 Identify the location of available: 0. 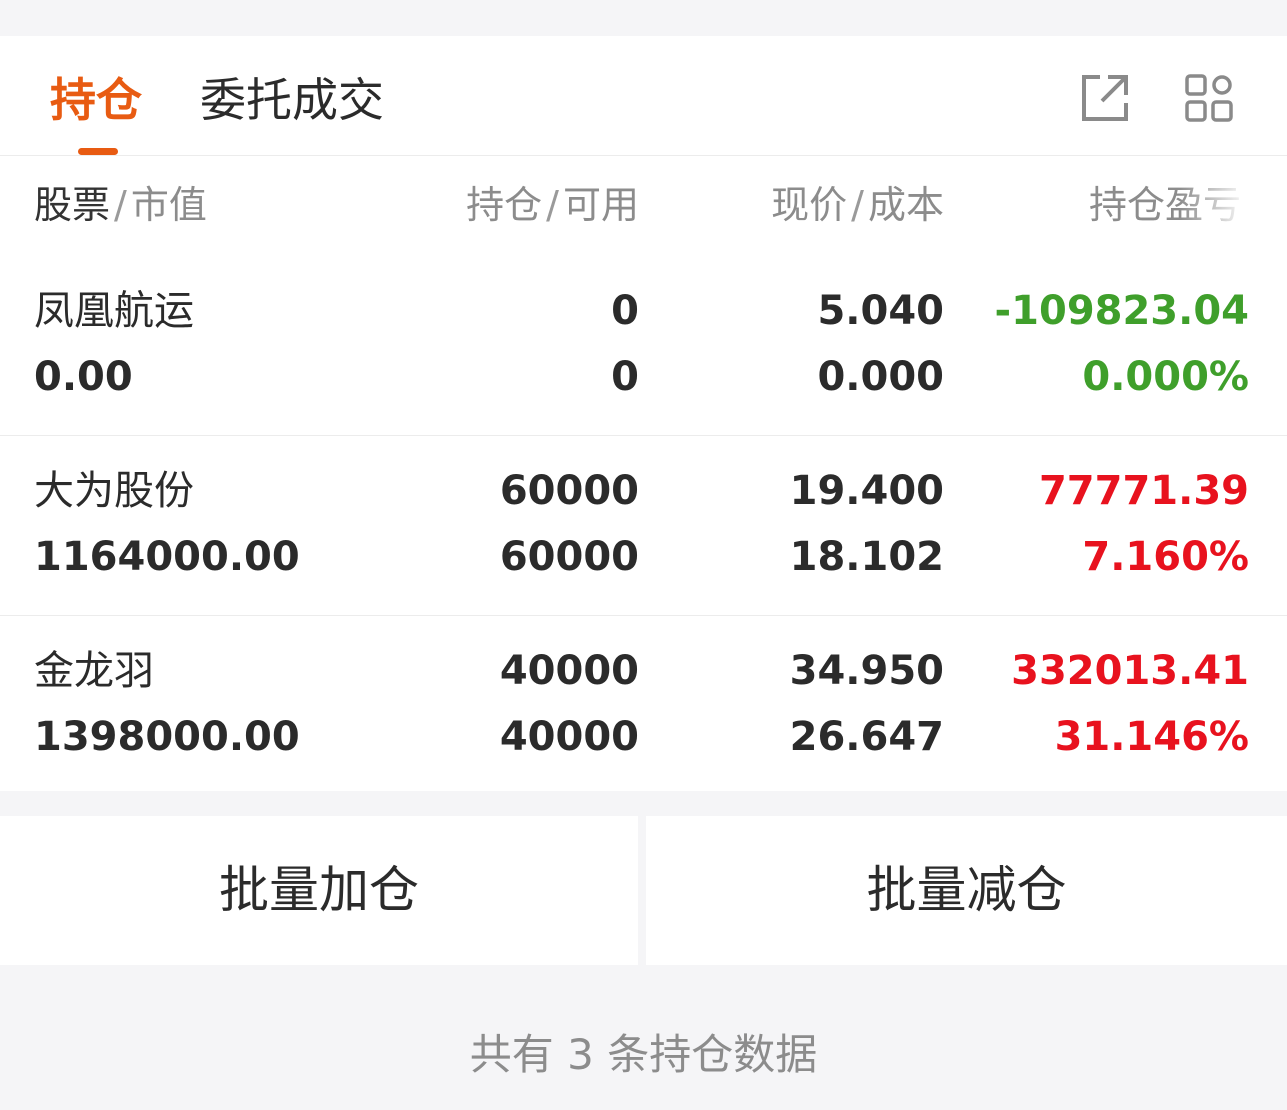
(625, 377).